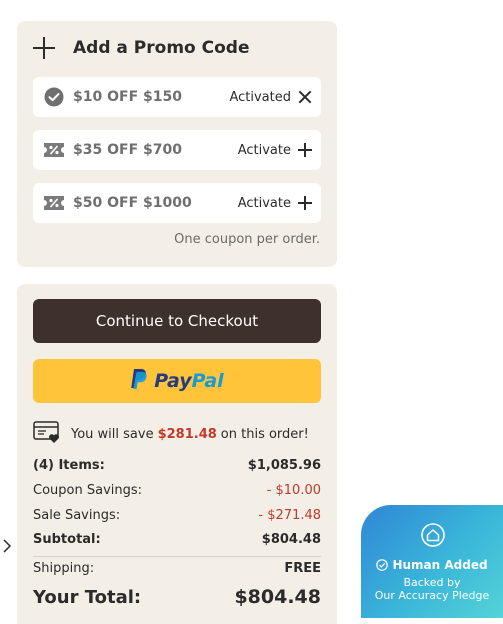 Image resolution: width=503 pixels, height=624 pixels. Describe the element at coordinates (260, 97) in the screenshot. I see `coupon-status: Activated` at that location.